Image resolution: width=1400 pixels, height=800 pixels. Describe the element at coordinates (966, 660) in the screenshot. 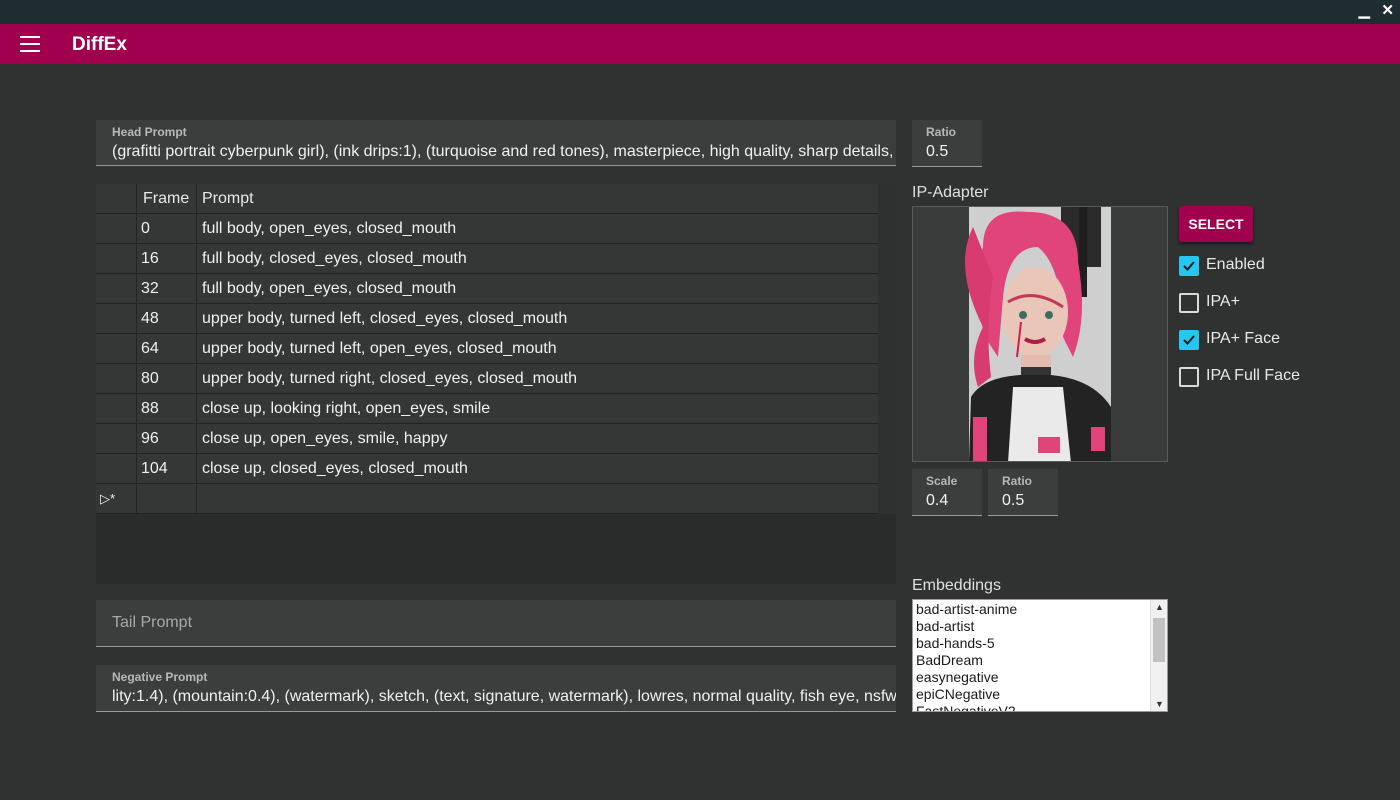

I see `embedding-list-item: BadDream` at that location.